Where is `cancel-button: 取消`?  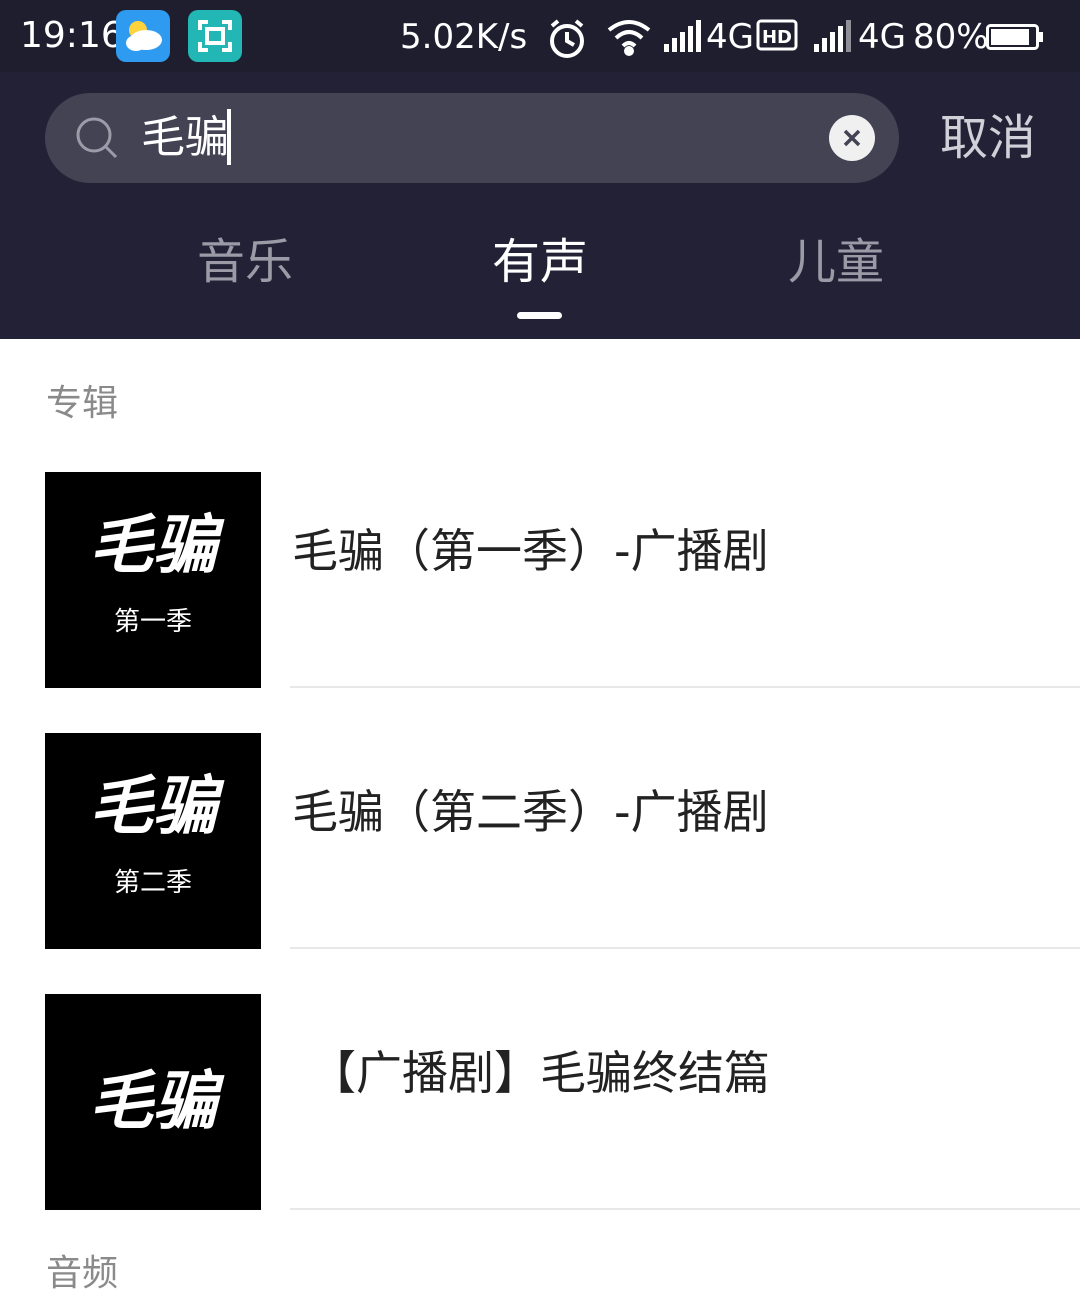
cancel-button: 取消 is located at coordinates (988, 138).